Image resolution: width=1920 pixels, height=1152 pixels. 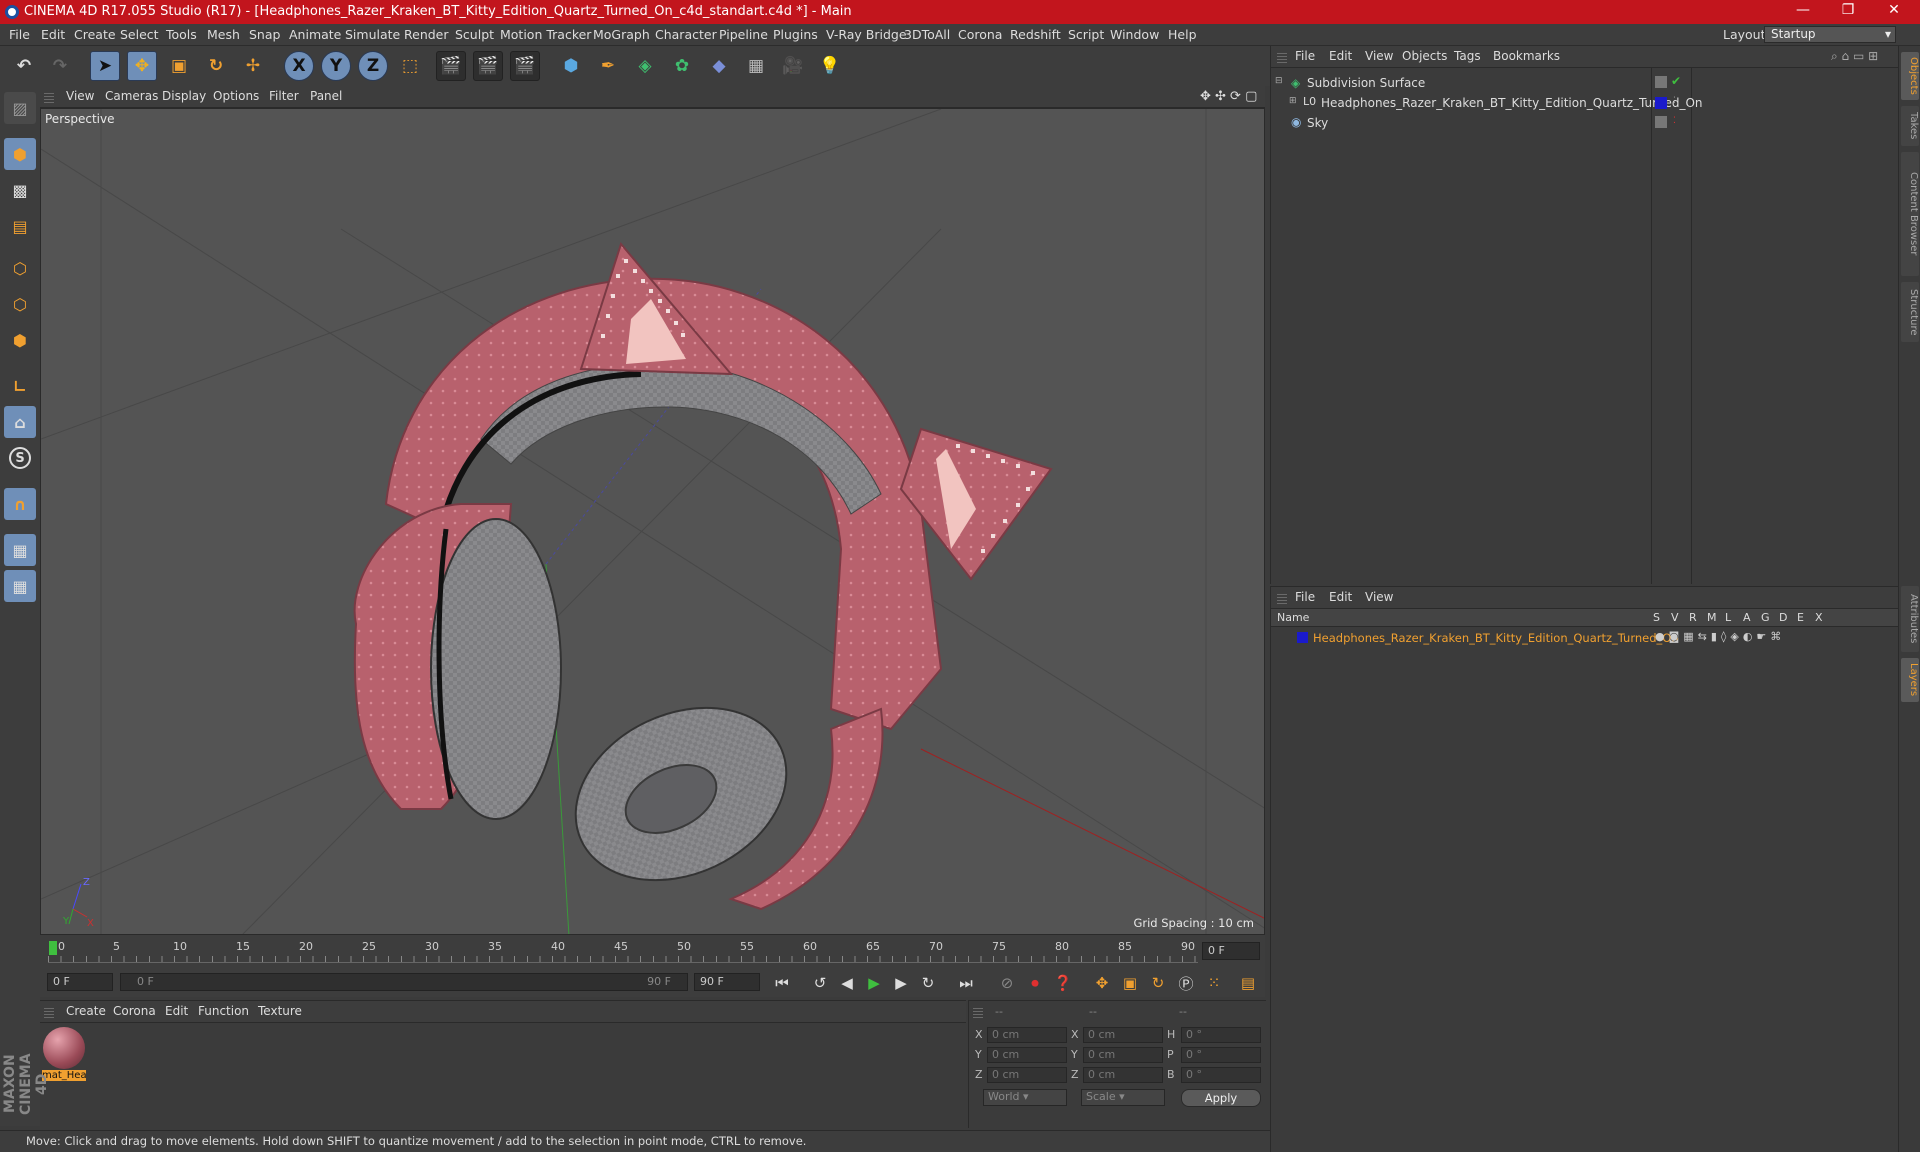 I want to click on go-to-end-button: ⏭, so click(x=966, y=983).